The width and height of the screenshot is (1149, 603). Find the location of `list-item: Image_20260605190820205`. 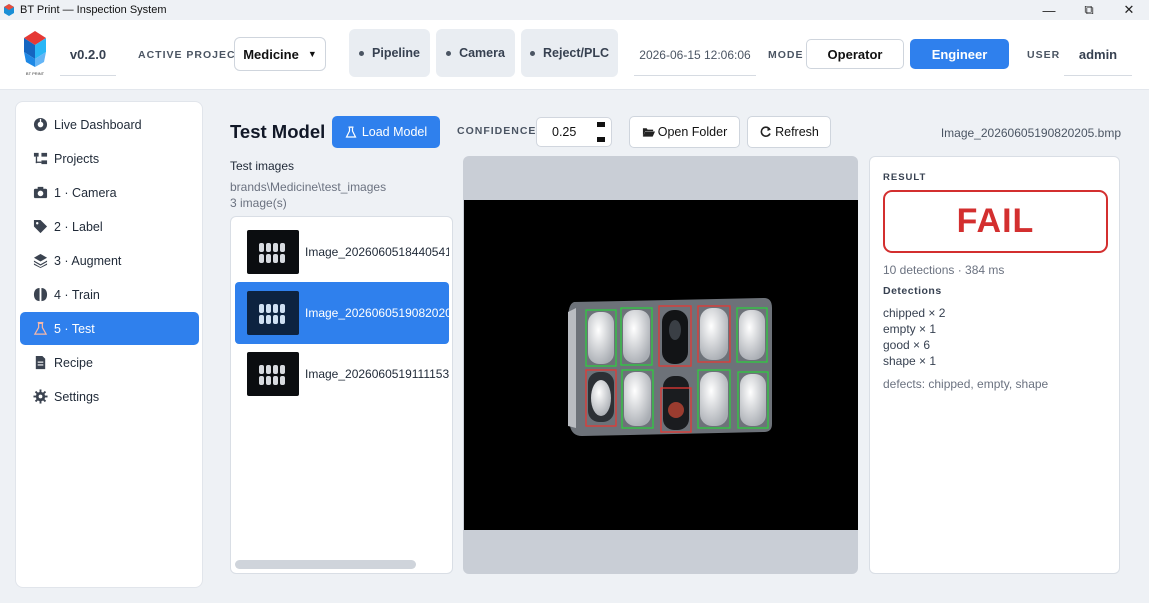

list-item: Image_20260605190820205 is located at coordinates (342, 313).